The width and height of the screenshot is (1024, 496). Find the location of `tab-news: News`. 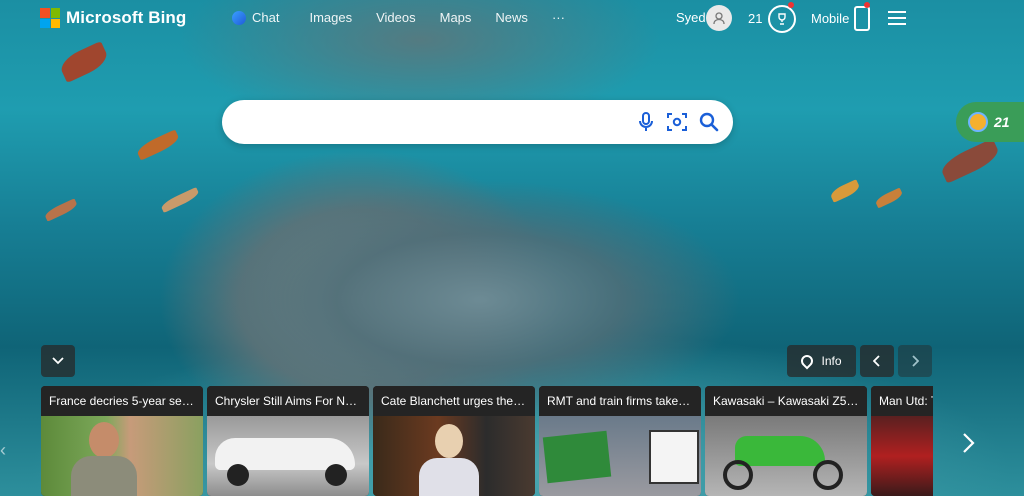

tab-news: News is located at coordinates (511, 17).